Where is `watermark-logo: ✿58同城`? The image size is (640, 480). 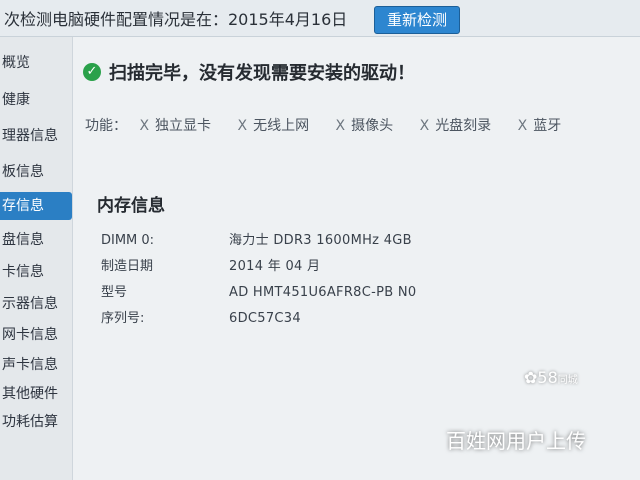
watermark-logo: ✿58同城 is located at coordinates (551, 377).